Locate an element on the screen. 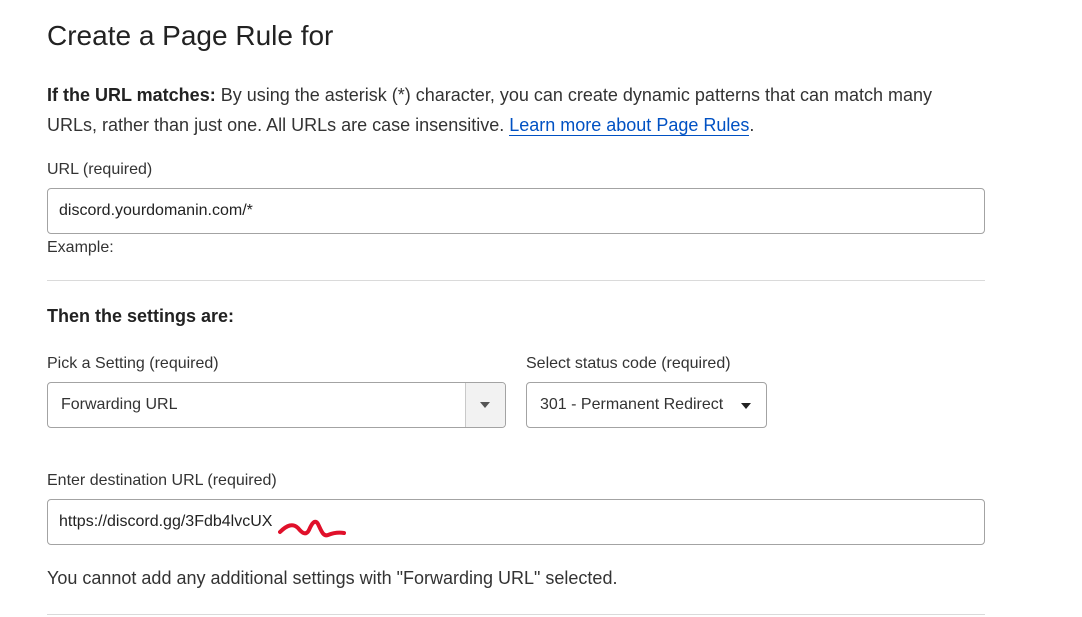 This screenshot has width=1082, height=617. url-match-trailing: . is located at coordinates (752, 125).